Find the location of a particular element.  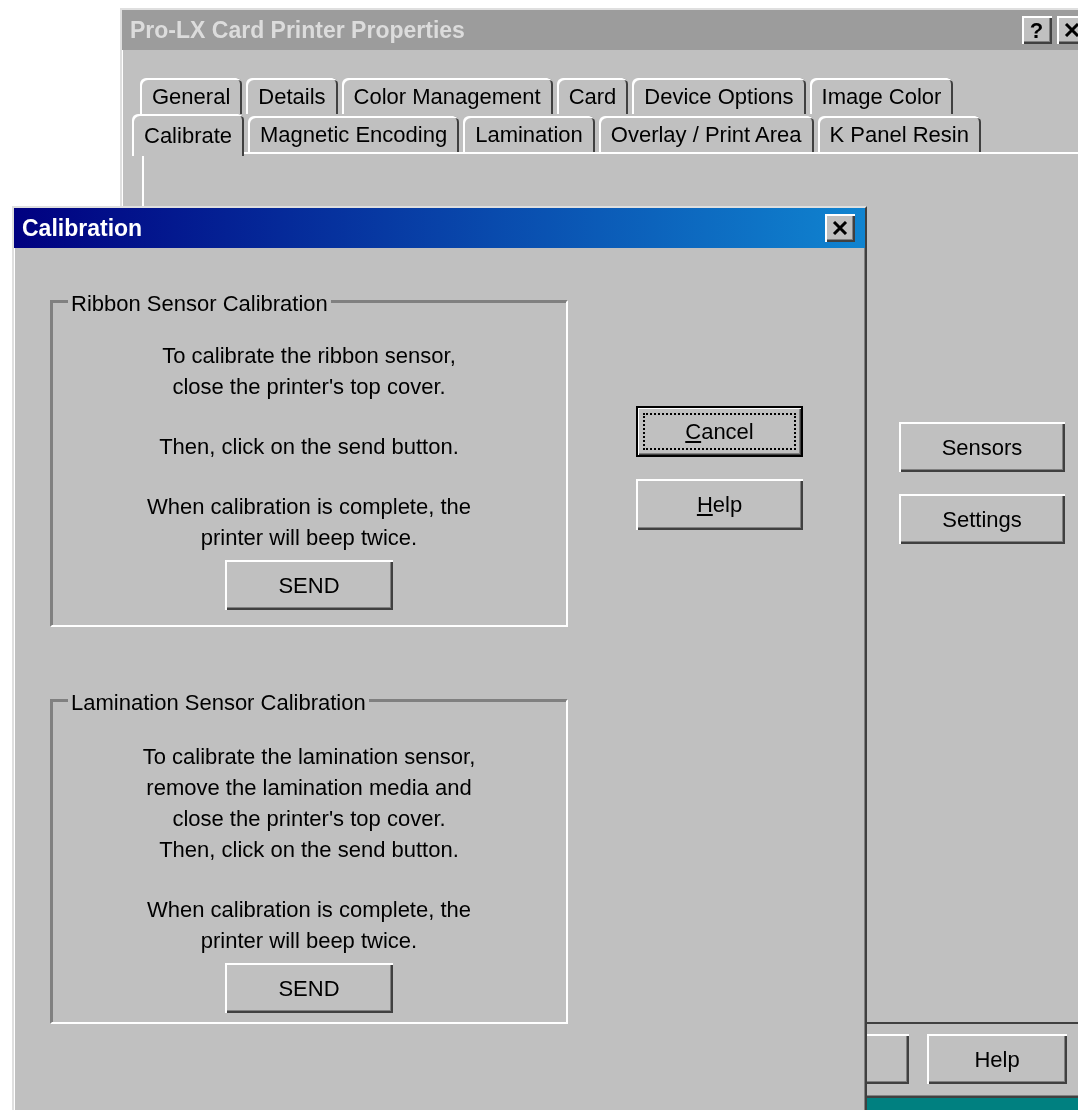

tab: Image Color is located at coordinates (881, 96).